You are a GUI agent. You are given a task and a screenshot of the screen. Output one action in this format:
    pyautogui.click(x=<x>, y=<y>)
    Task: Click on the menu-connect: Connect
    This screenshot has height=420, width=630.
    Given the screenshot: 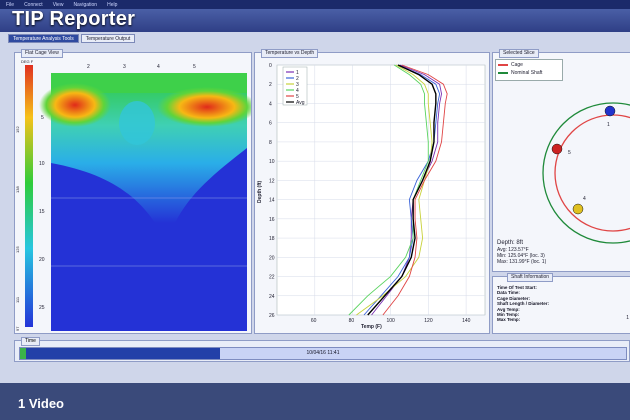 What is the action you would take?
    pyautogui.click(x=33, y=5)
    